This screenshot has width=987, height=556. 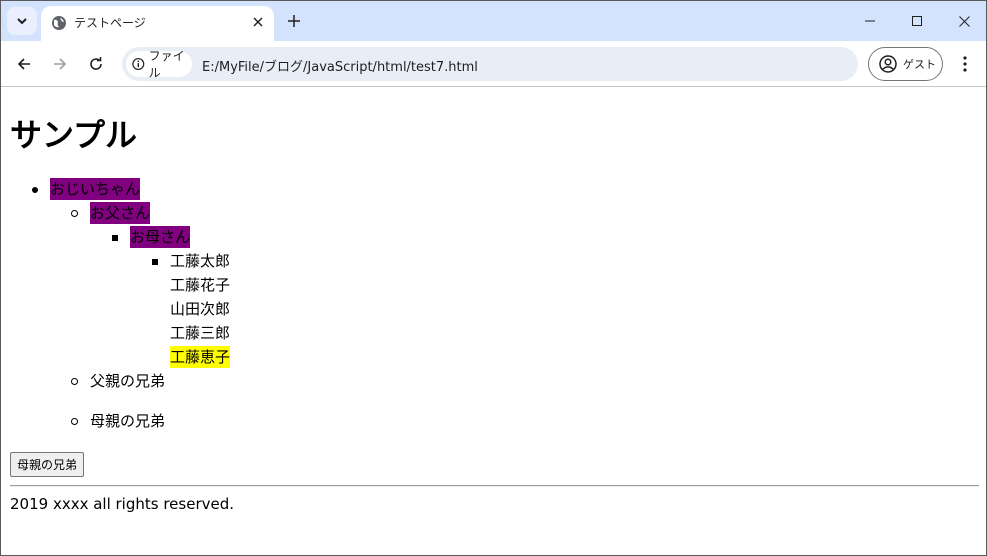 What do you see at coordinates (919, 64) in the screenshot?
I see `profile-label: ゲスト` at bounding box center [919, 64].